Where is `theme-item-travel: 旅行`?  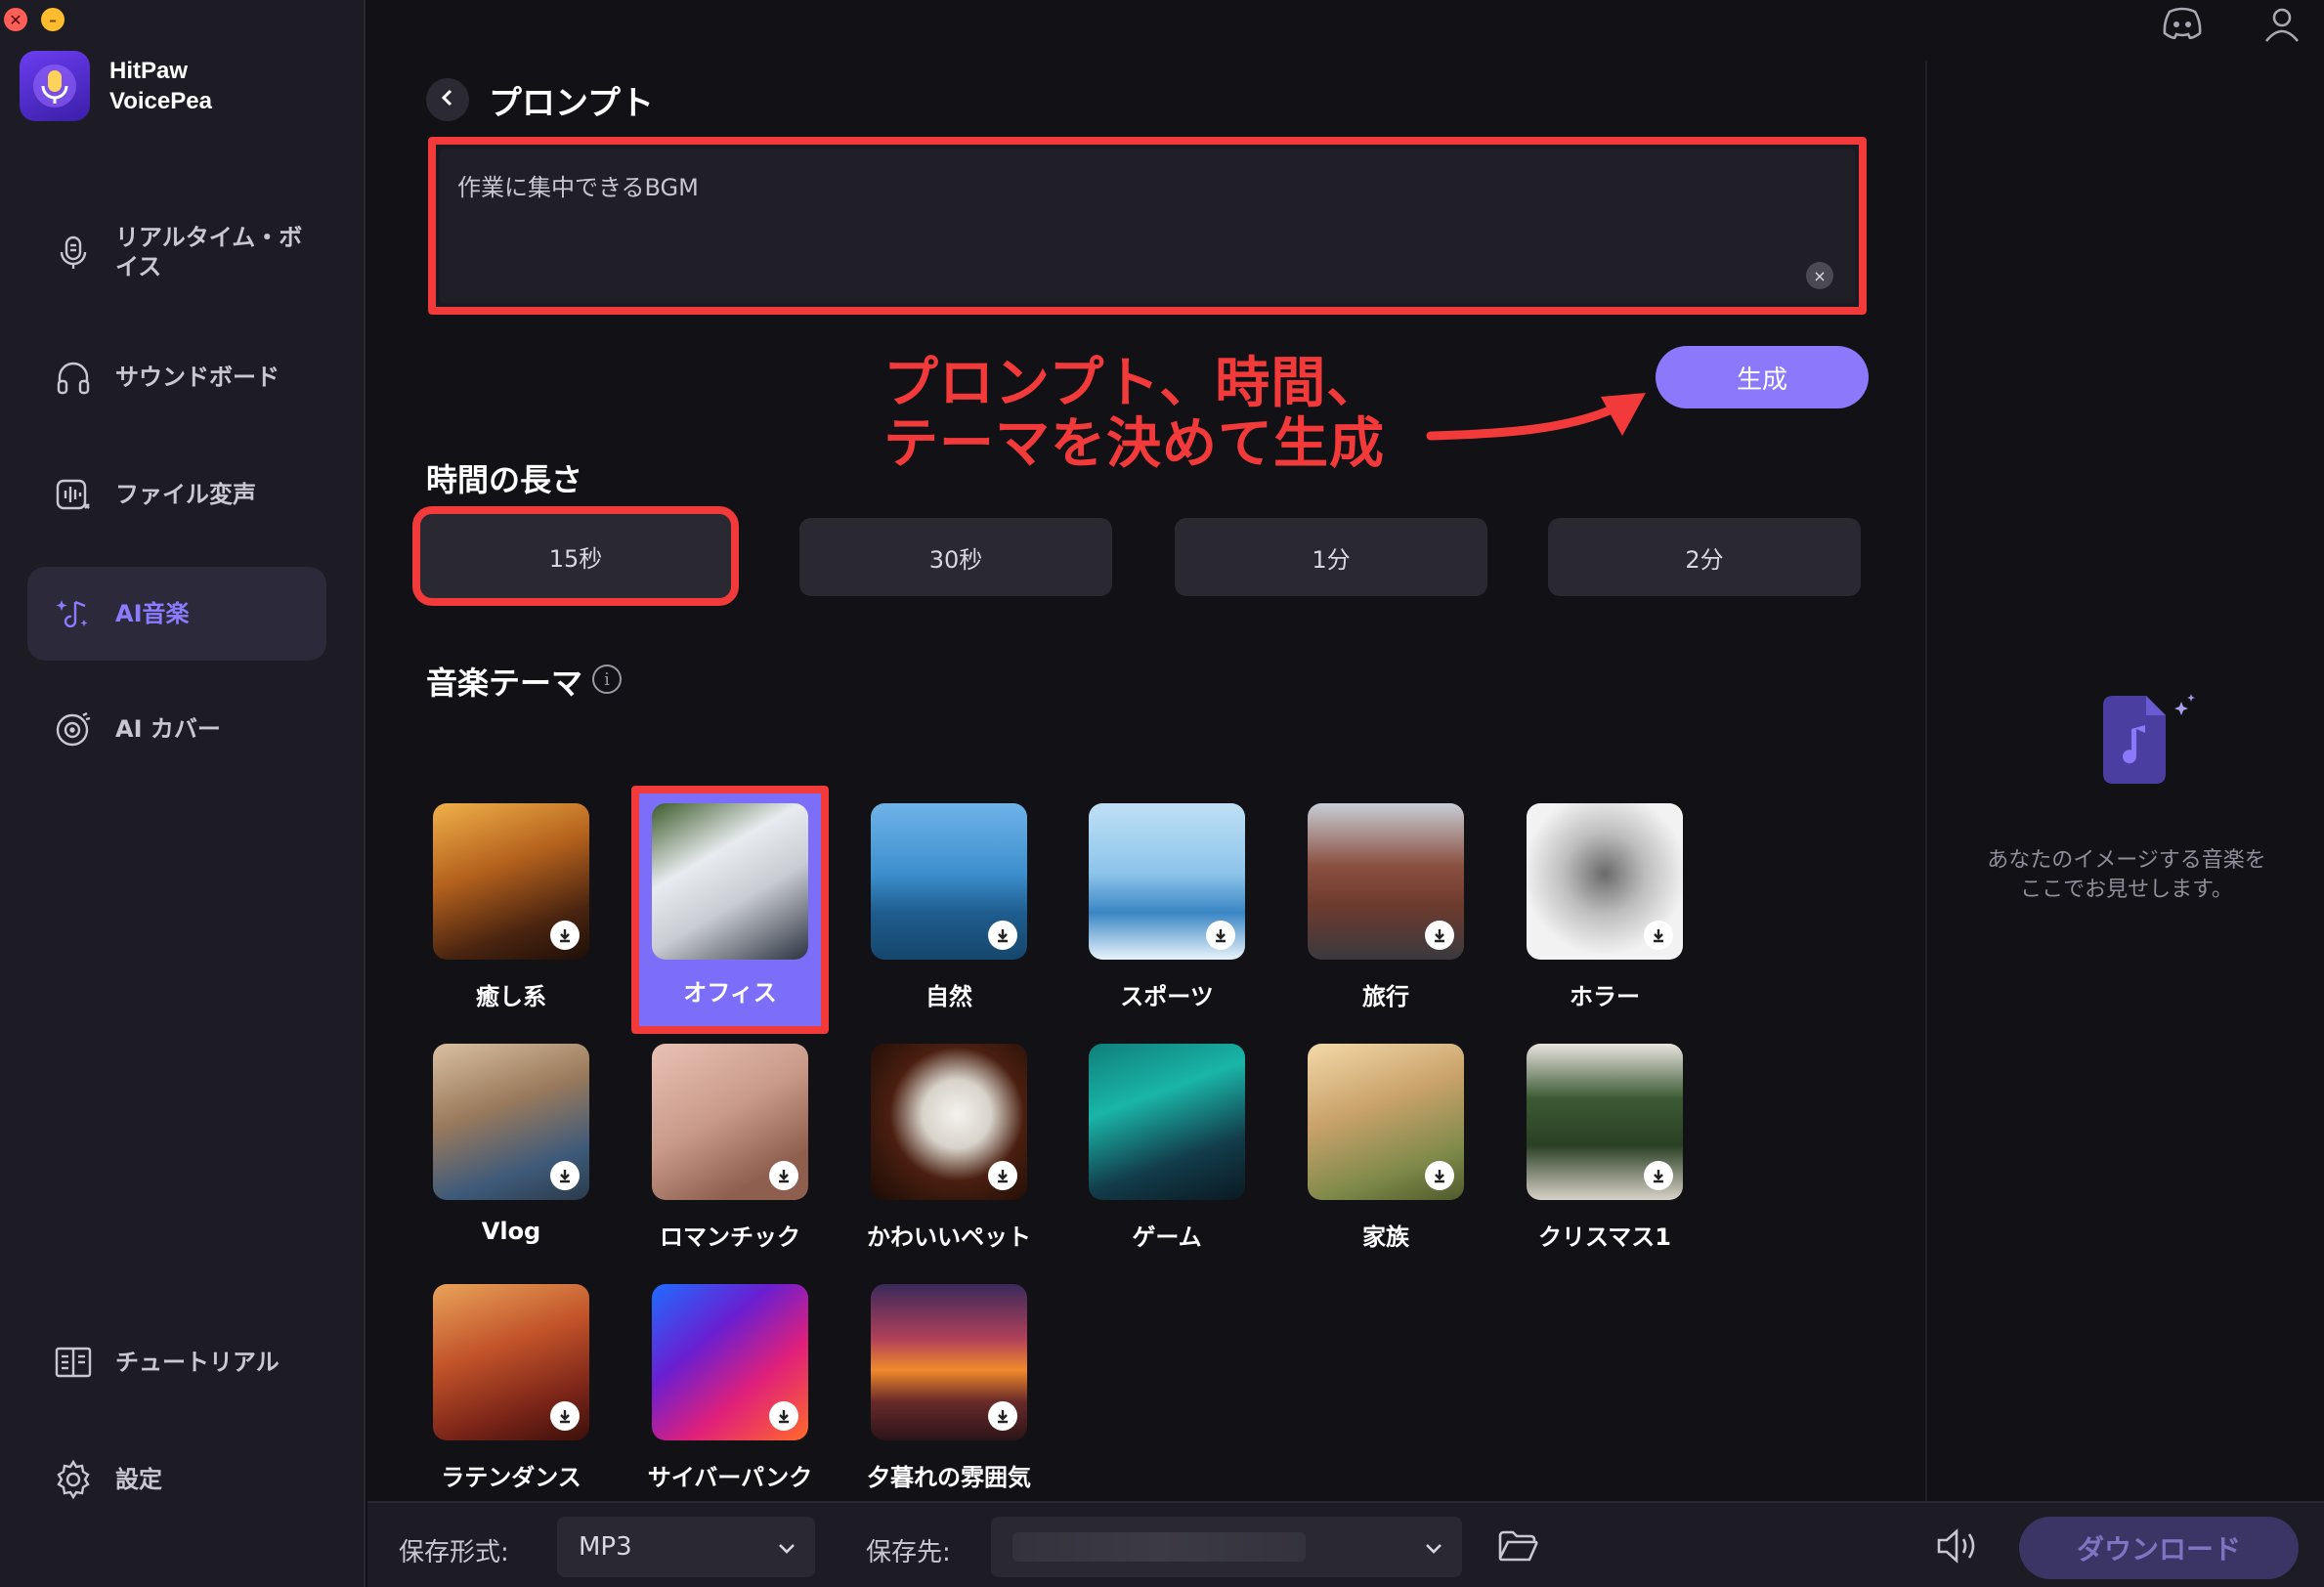
theme-item-travel: 旅行 is located at coordinates (1386, 907).